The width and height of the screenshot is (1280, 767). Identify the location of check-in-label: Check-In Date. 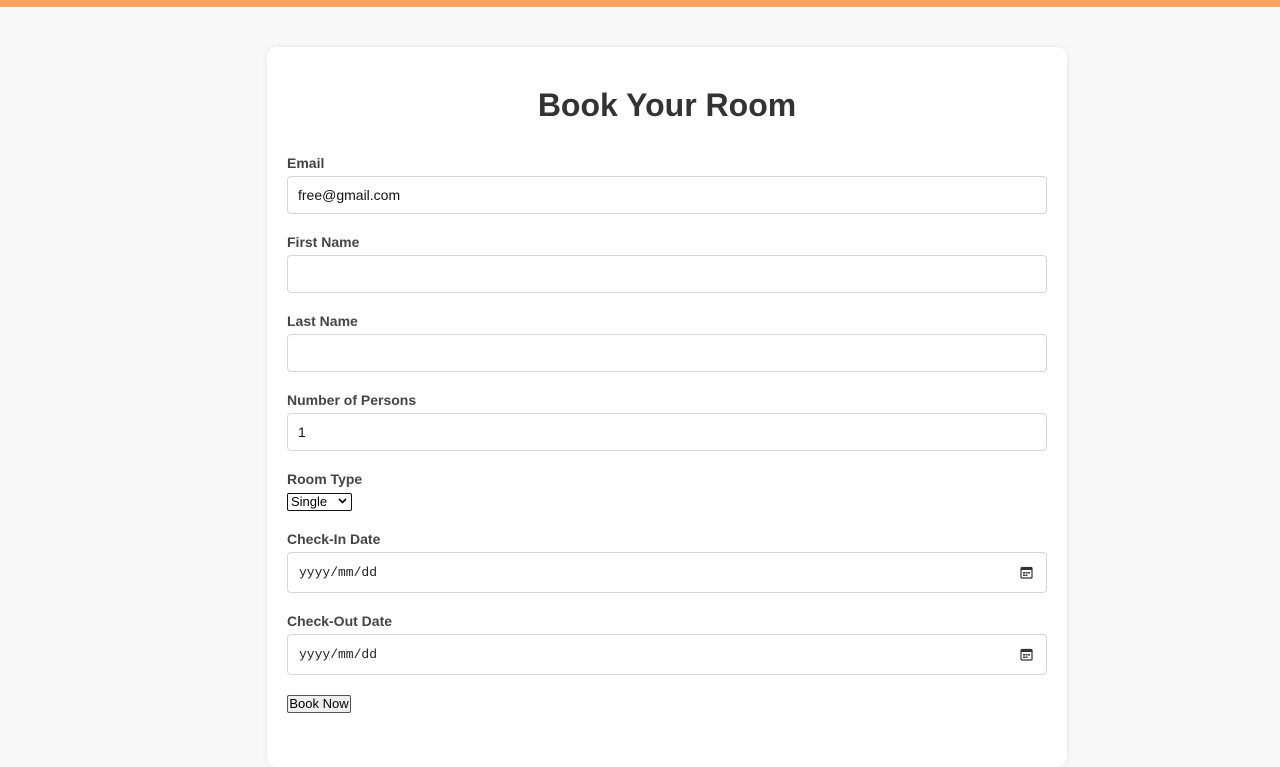
(334, 539).